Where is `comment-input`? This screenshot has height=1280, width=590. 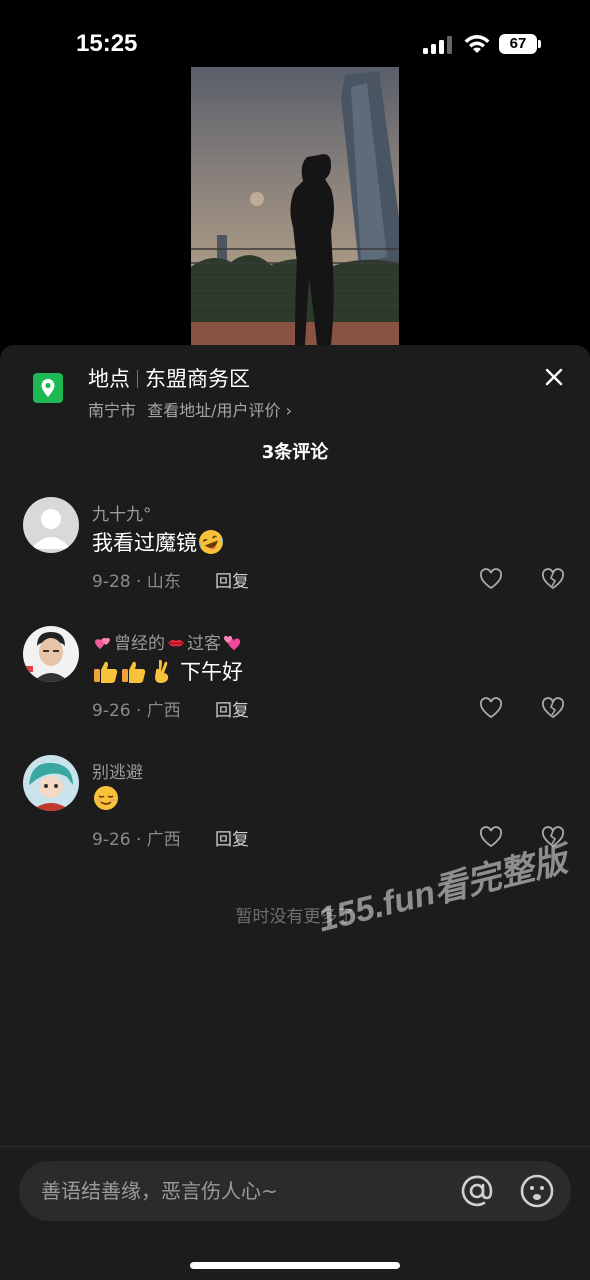 comment-input is located at coordinates (241, 1191).